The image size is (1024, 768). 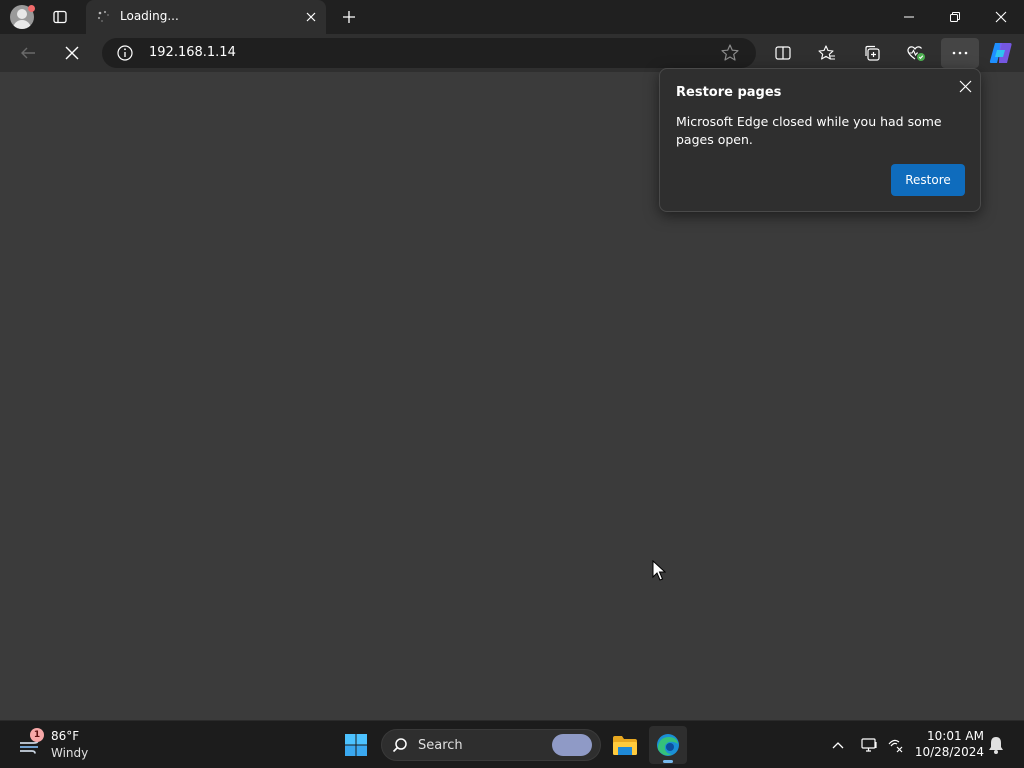 I want to click on plus-icon, so click(x=349, y=17).